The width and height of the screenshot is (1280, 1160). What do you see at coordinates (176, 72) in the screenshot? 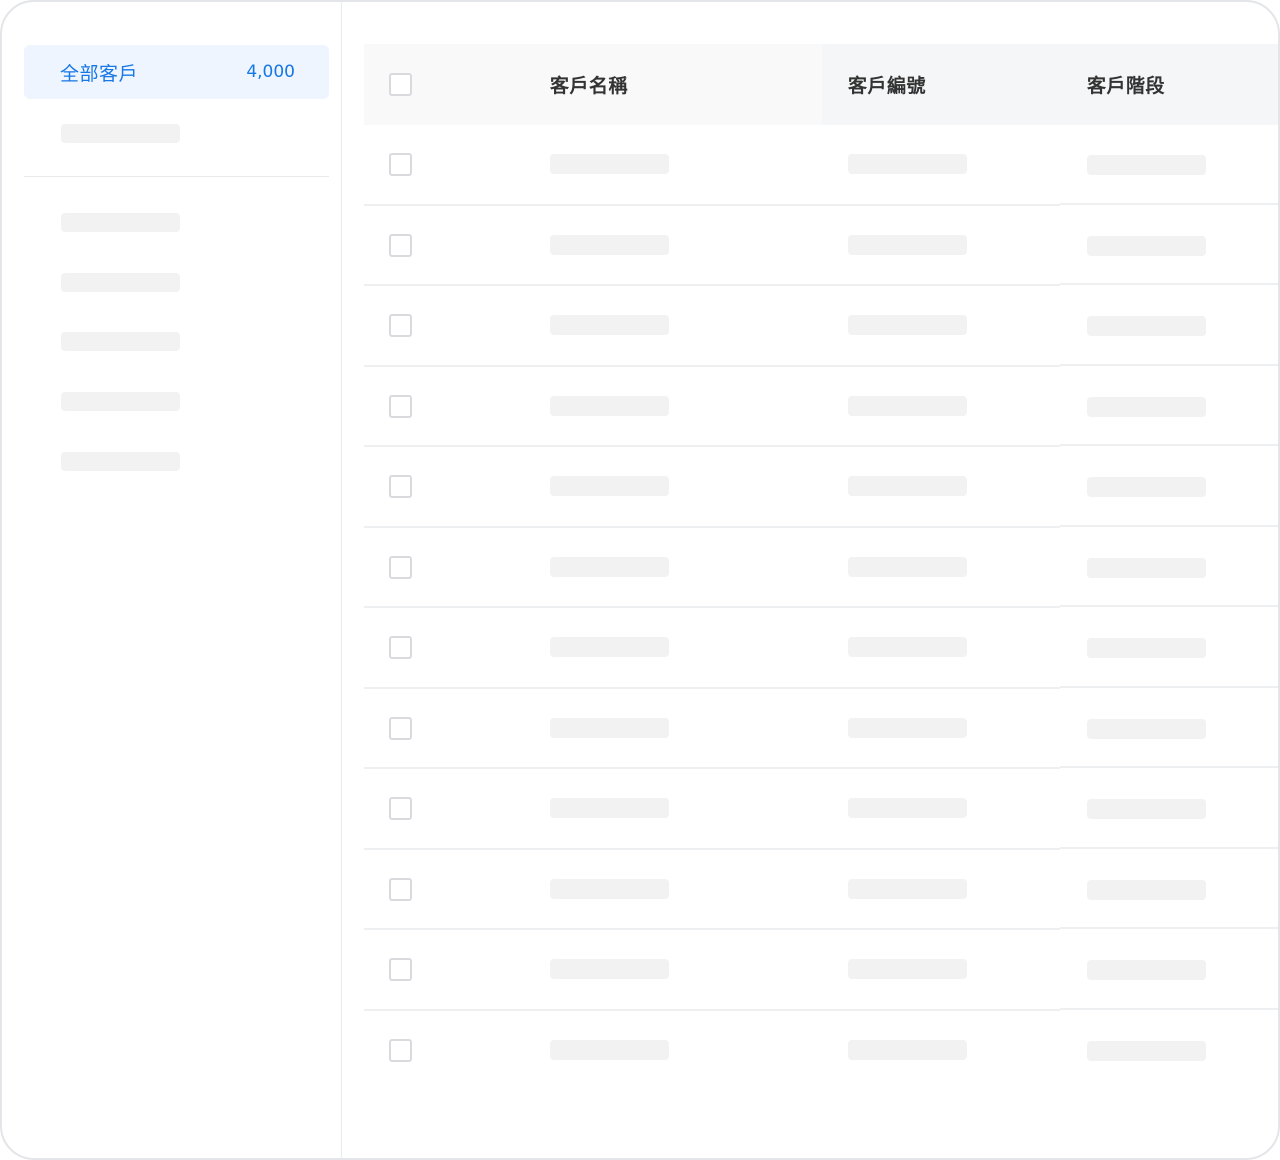
I see `sidebar-item-all-customers: 全部客戶 4,000` at bounding box center [176, 72].